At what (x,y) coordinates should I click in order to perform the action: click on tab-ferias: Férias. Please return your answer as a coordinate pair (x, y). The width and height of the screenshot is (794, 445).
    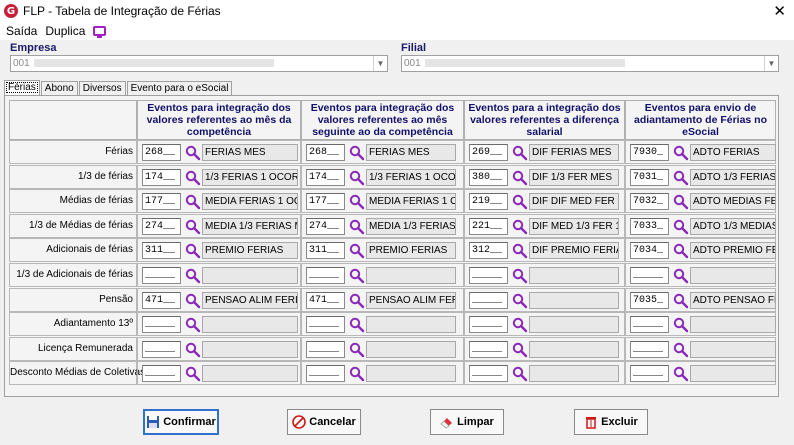
    Looking at the image, I should click on (22, 87).